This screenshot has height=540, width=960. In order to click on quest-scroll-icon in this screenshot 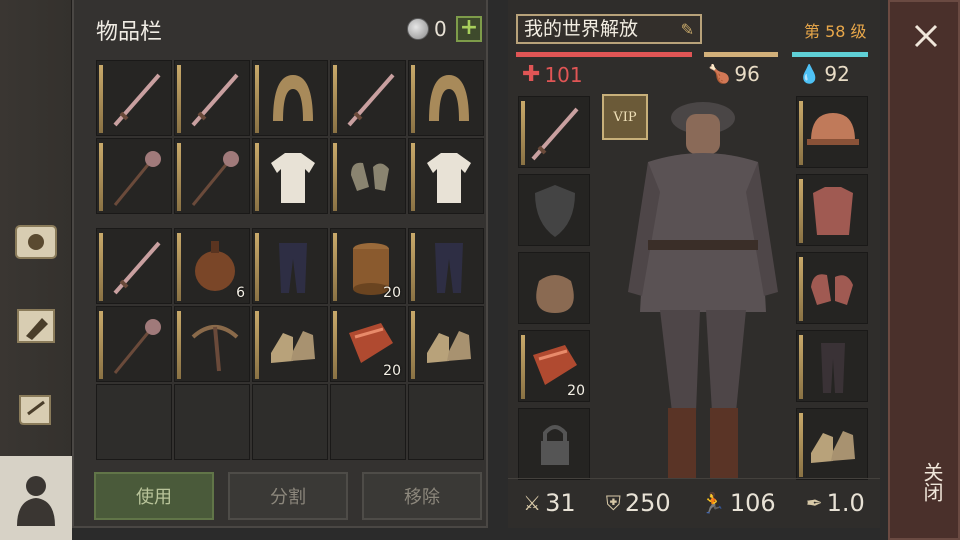, I will do `click(36, 410)`.